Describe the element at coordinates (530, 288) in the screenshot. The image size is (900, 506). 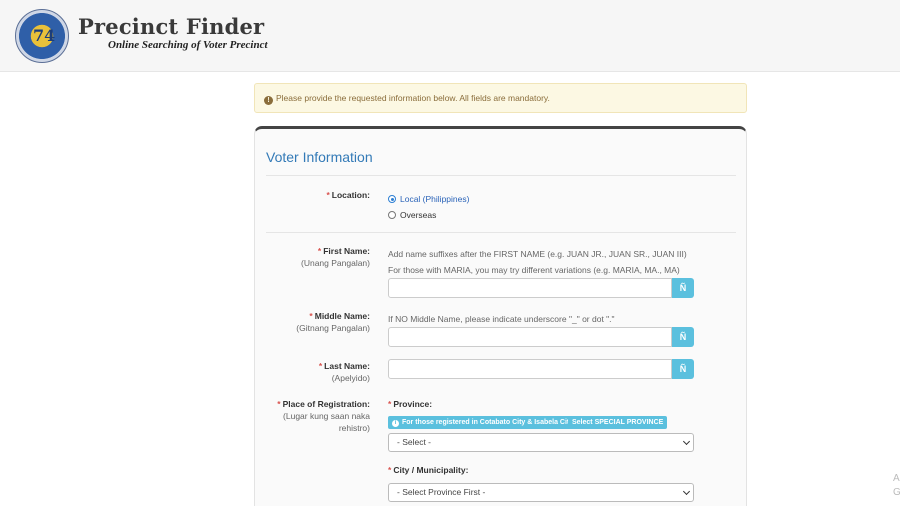
I see `first-name-input` at that location.